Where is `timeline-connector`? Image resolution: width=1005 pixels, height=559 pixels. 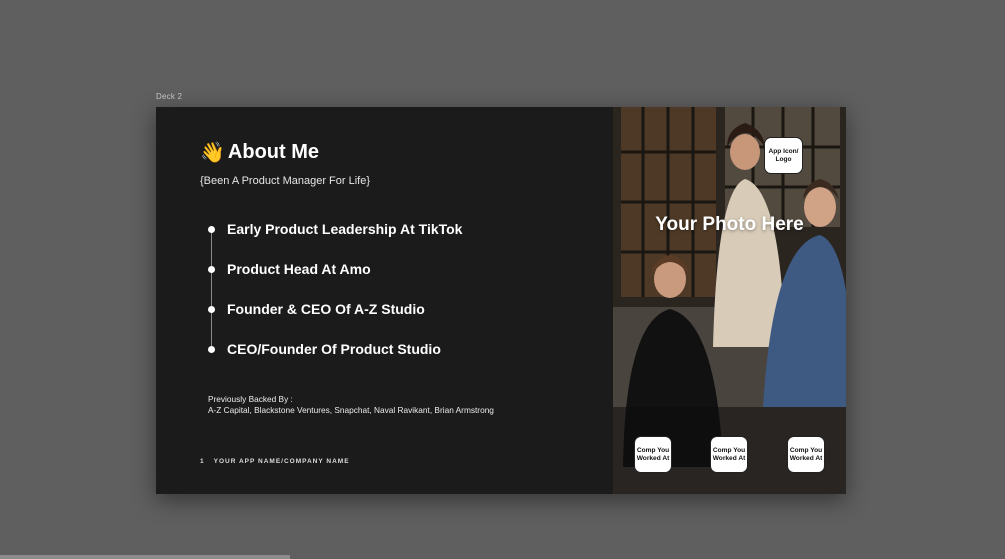 timeline-connector is located at coordinates (211, 289).